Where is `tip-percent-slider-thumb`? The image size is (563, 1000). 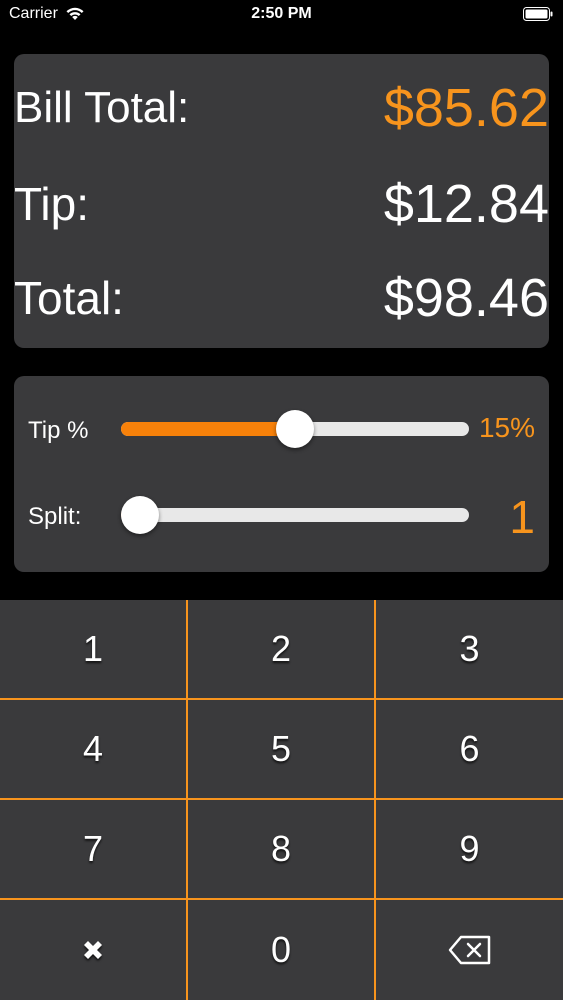 tip-percent-slider-thumb is located at coordinates (295, 429).